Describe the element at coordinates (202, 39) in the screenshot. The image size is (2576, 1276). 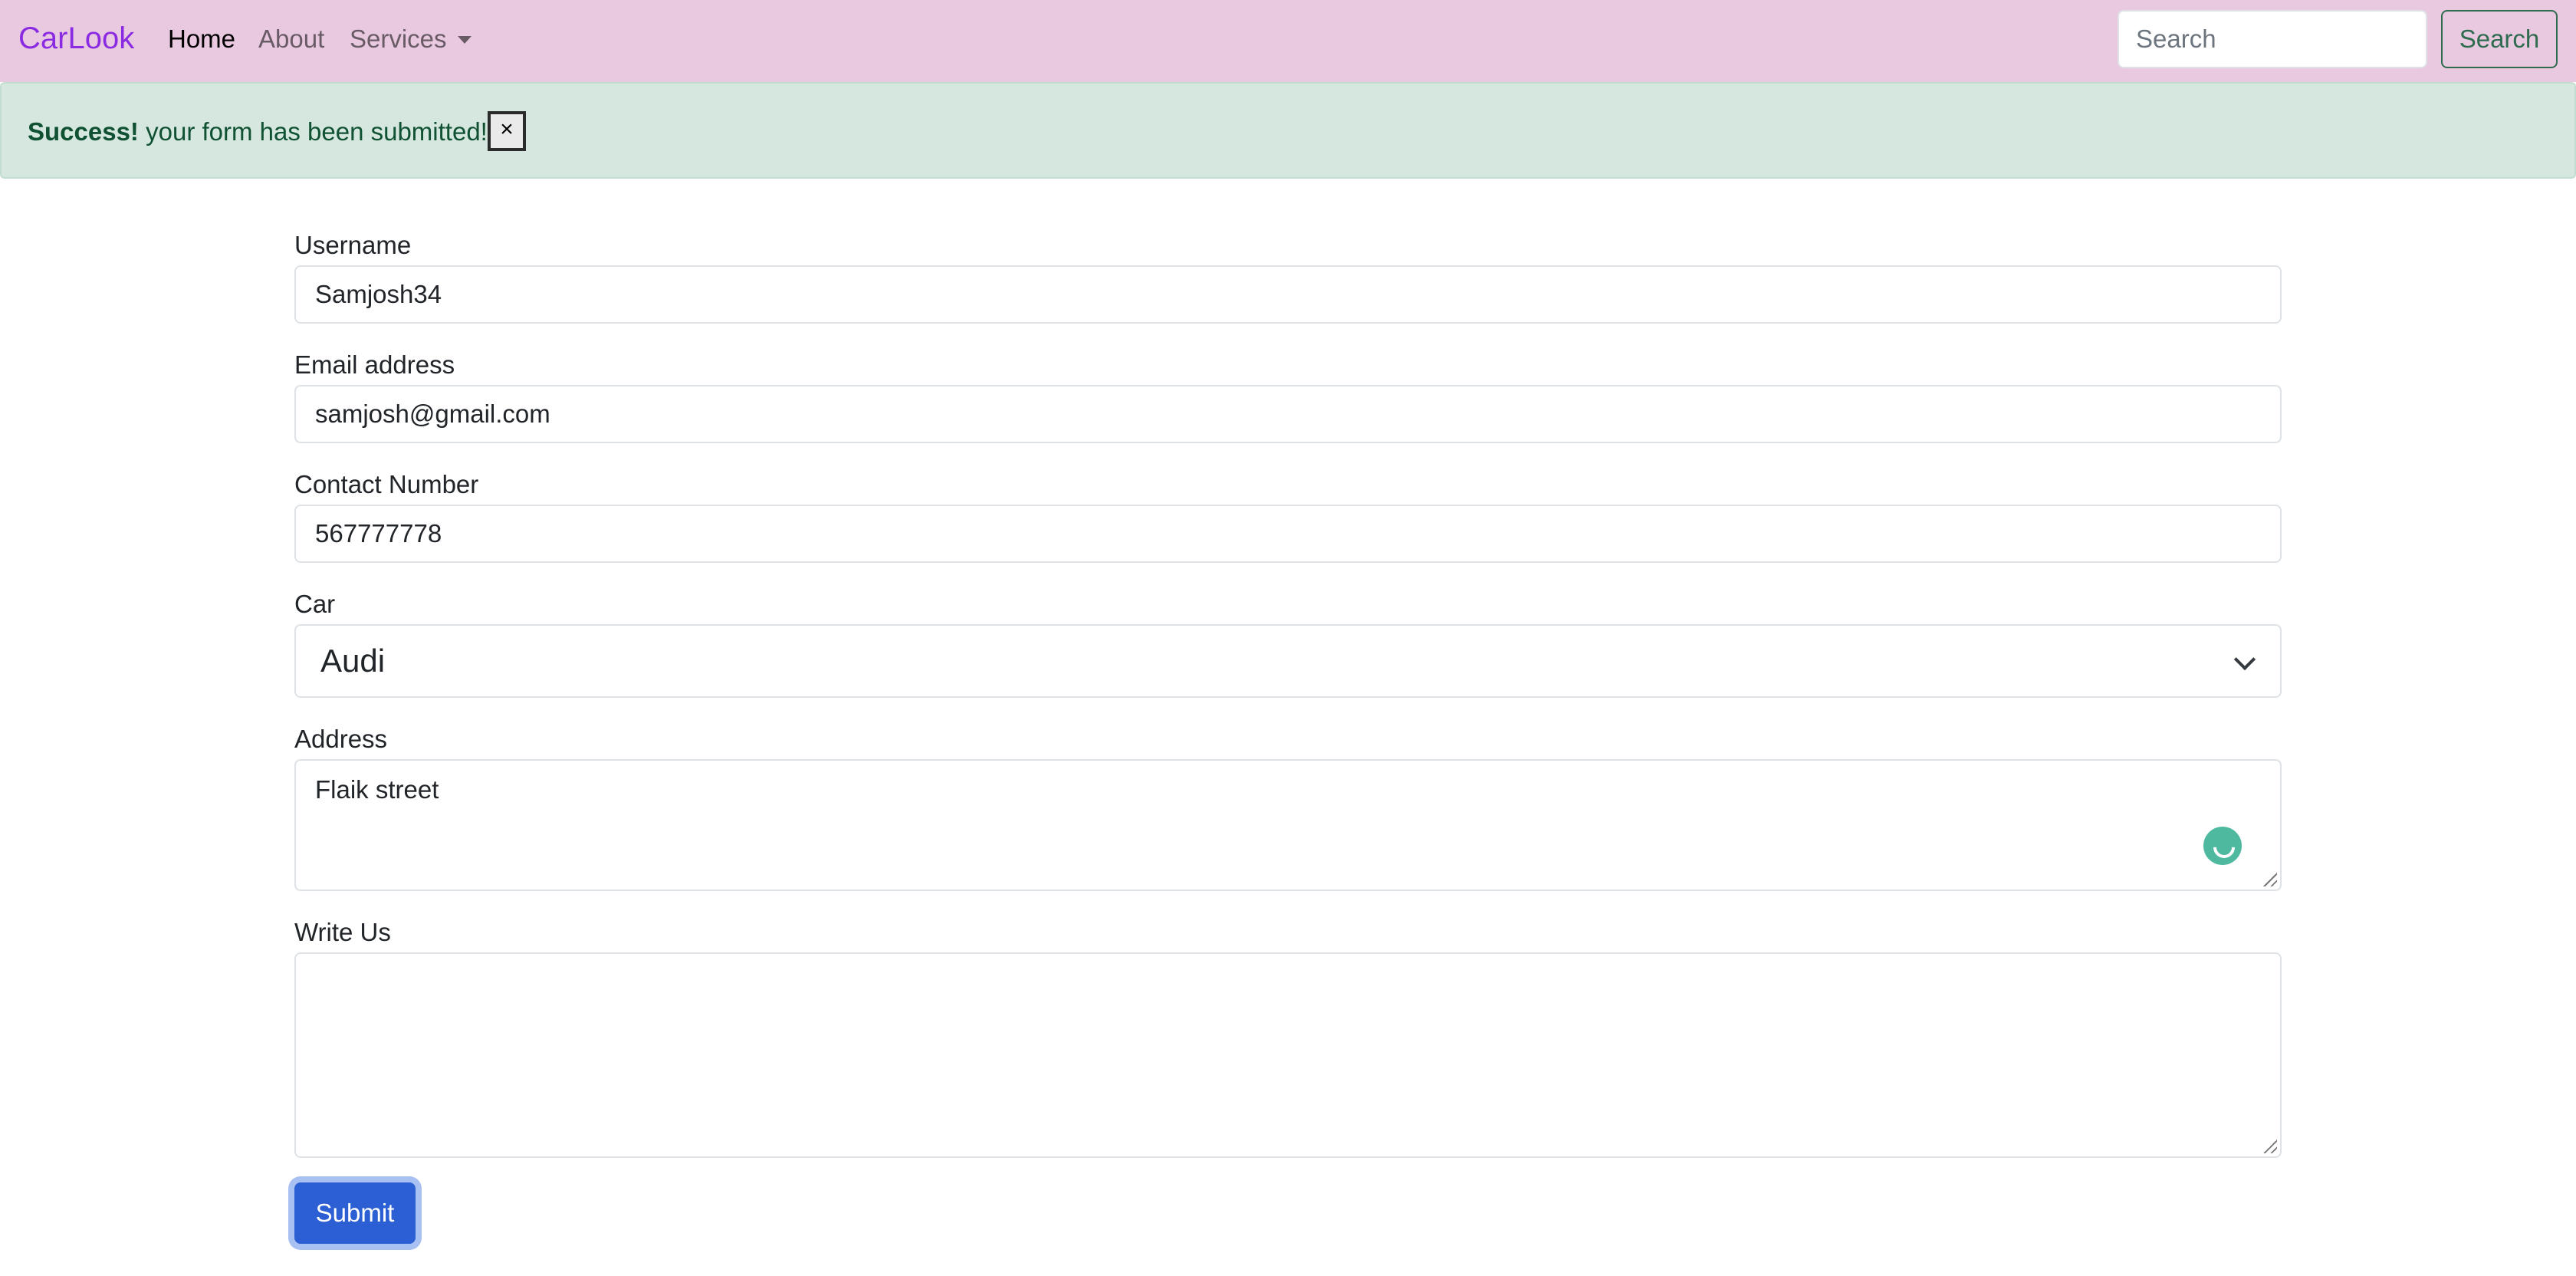
I see `nav-home: Home` at that location.